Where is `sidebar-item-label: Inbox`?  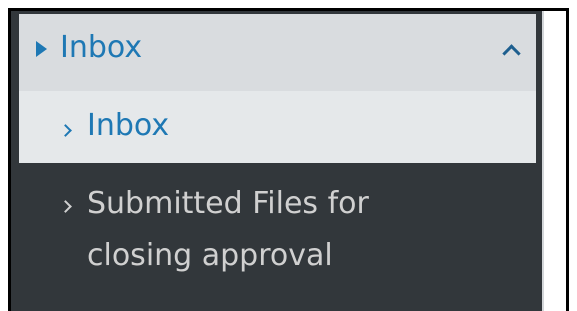 sidebar-item-label: Inbox is located at coordinates (128, 125).